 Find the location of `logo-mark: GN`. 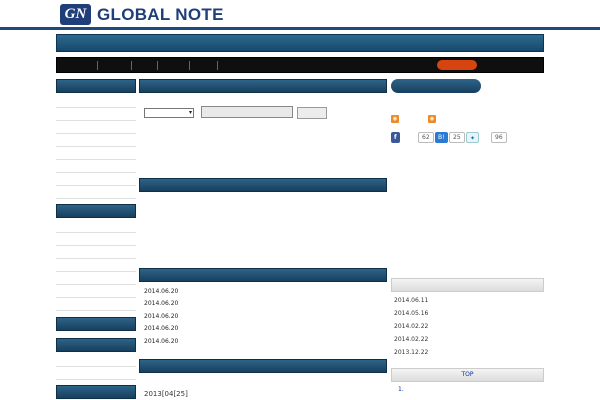

logo-mark: GN is located at coordinates (75, 14).